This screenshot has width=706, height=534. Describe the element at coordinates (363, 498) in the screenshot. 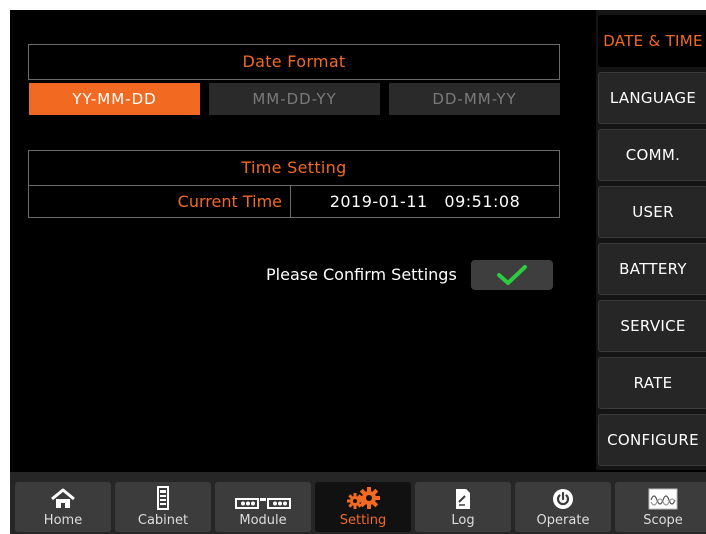

I see `gears-icon` at that location.